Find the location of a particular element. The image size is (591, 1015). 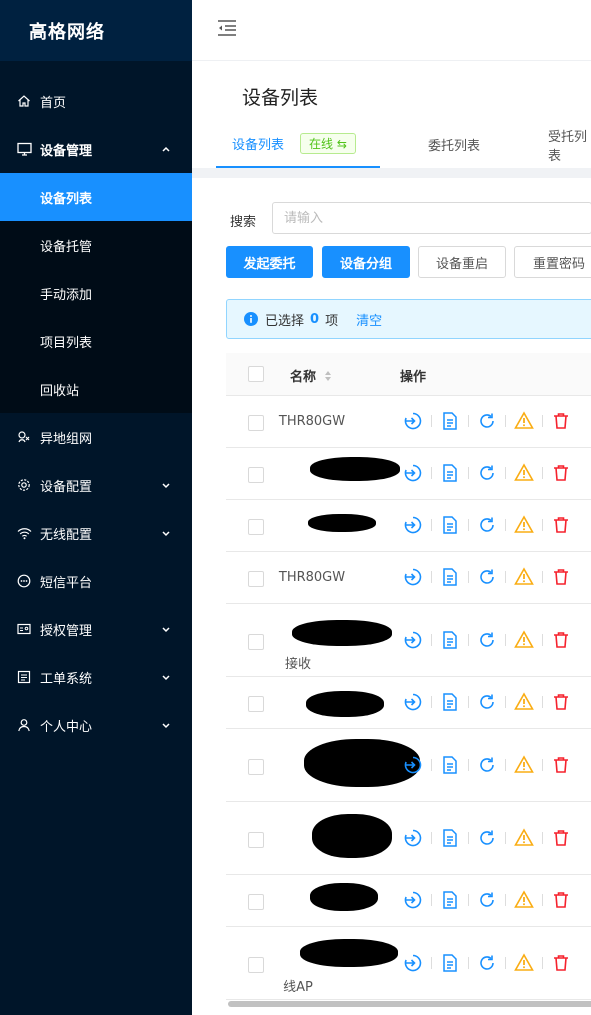

select-all-checkbox is located at coordinates (256, 374).